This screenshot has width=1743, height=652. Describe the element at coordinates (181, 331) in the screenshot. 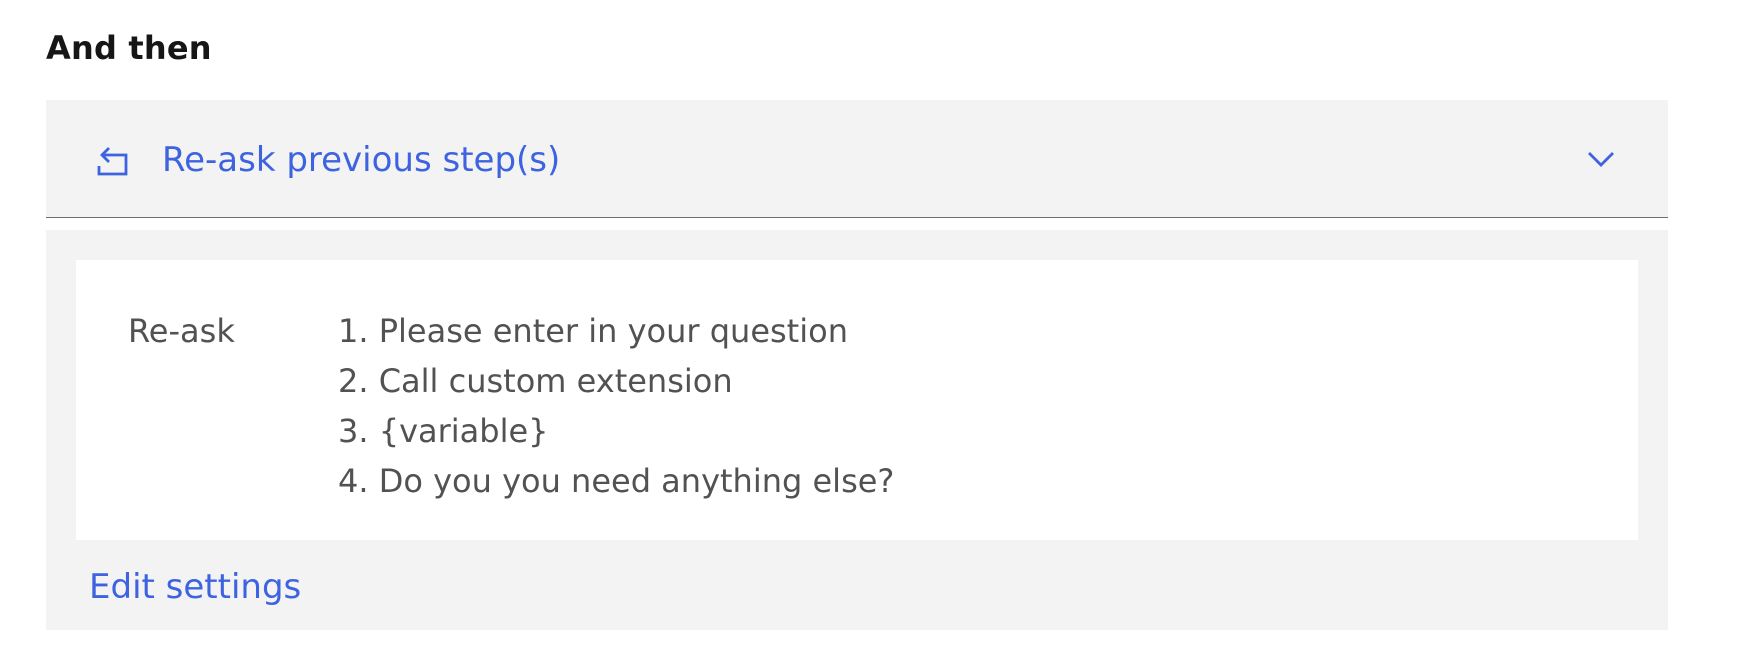

I see `reask-label: Re-ask` at that location.